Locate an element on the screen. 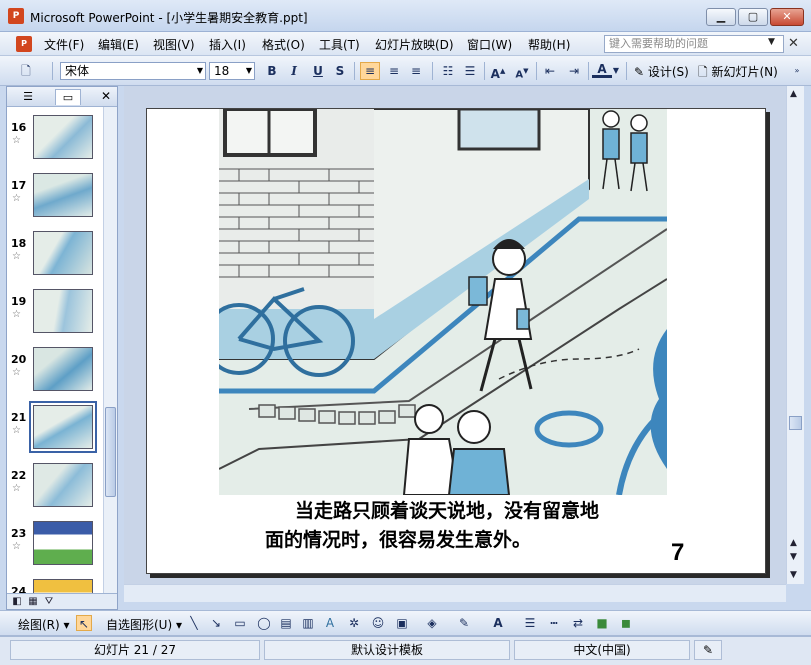 The width and height of the screenshot is (811, 665). slide-thumbnail: 17 ☆ is located at coordinates (55, 202).